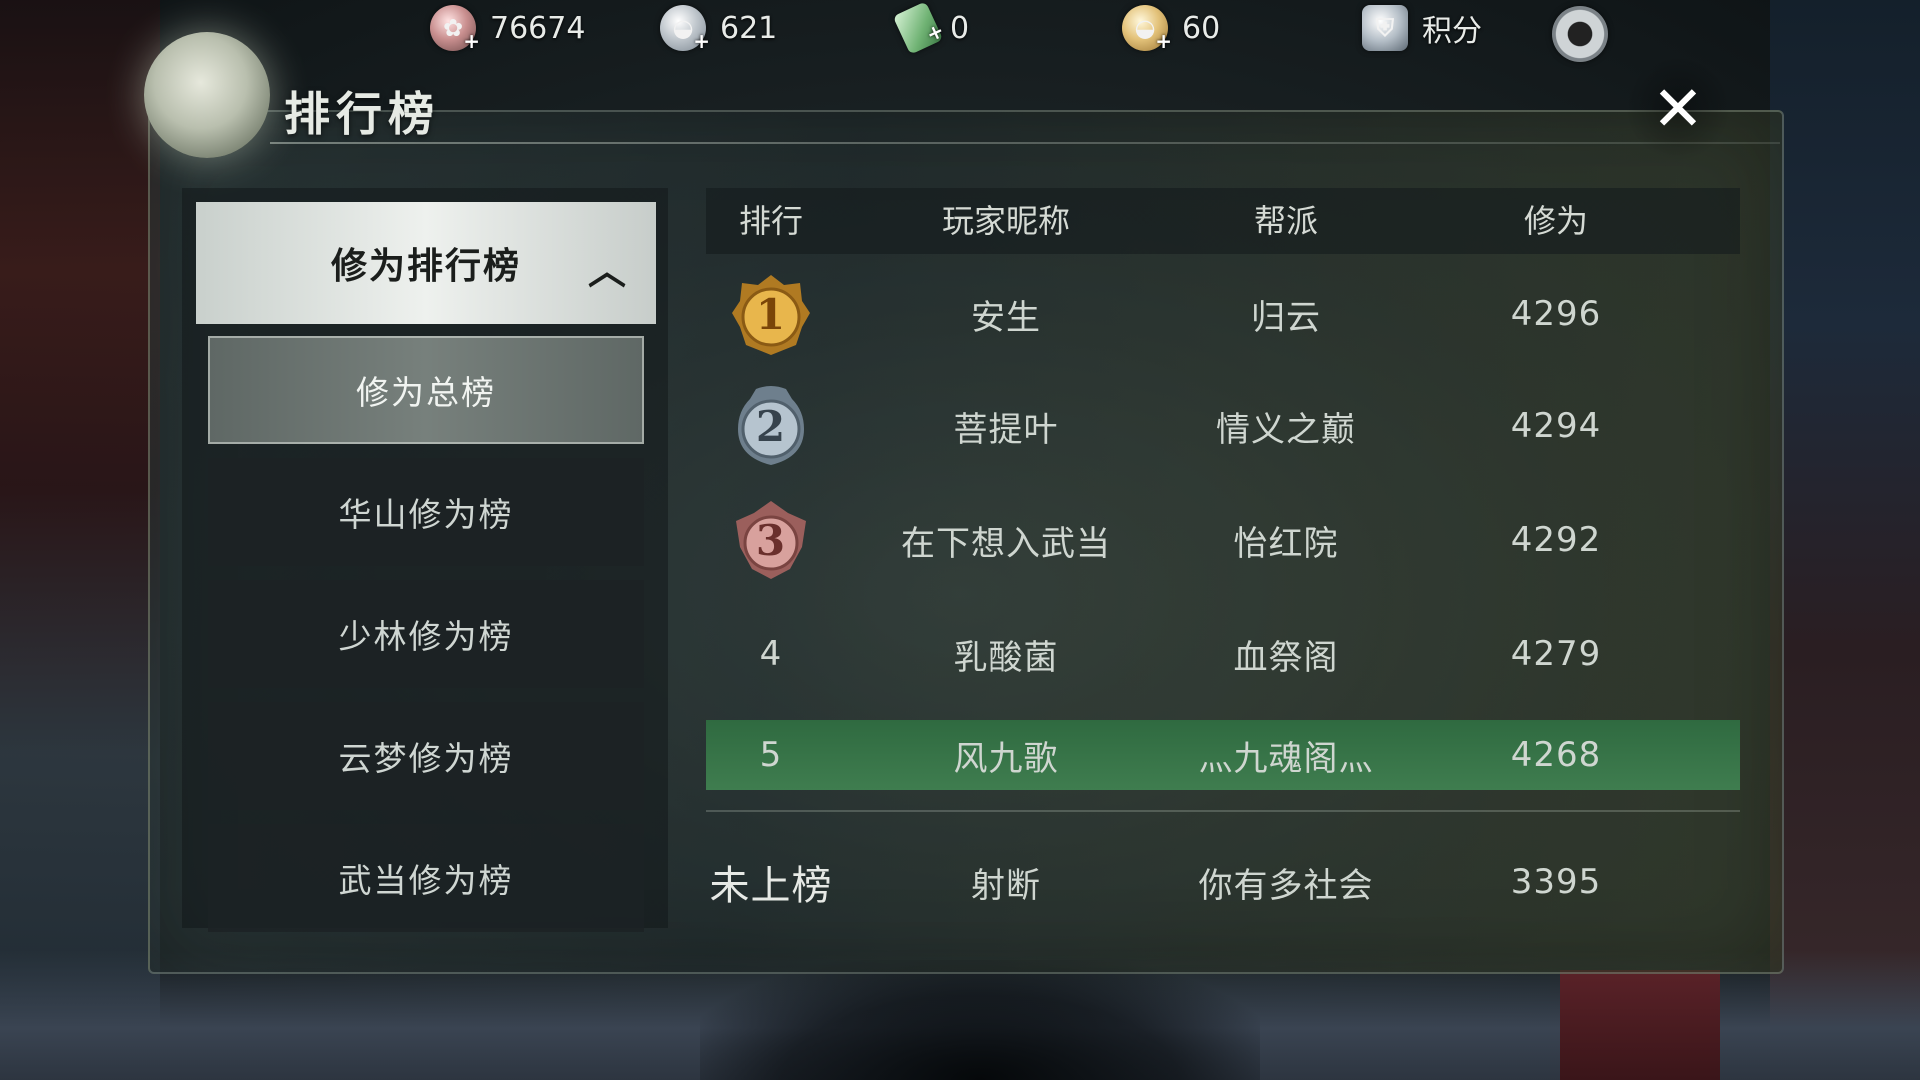 This screenshot has height=1080, width=1920. I want to click on moon-emblem-icon, so click(207, 95).